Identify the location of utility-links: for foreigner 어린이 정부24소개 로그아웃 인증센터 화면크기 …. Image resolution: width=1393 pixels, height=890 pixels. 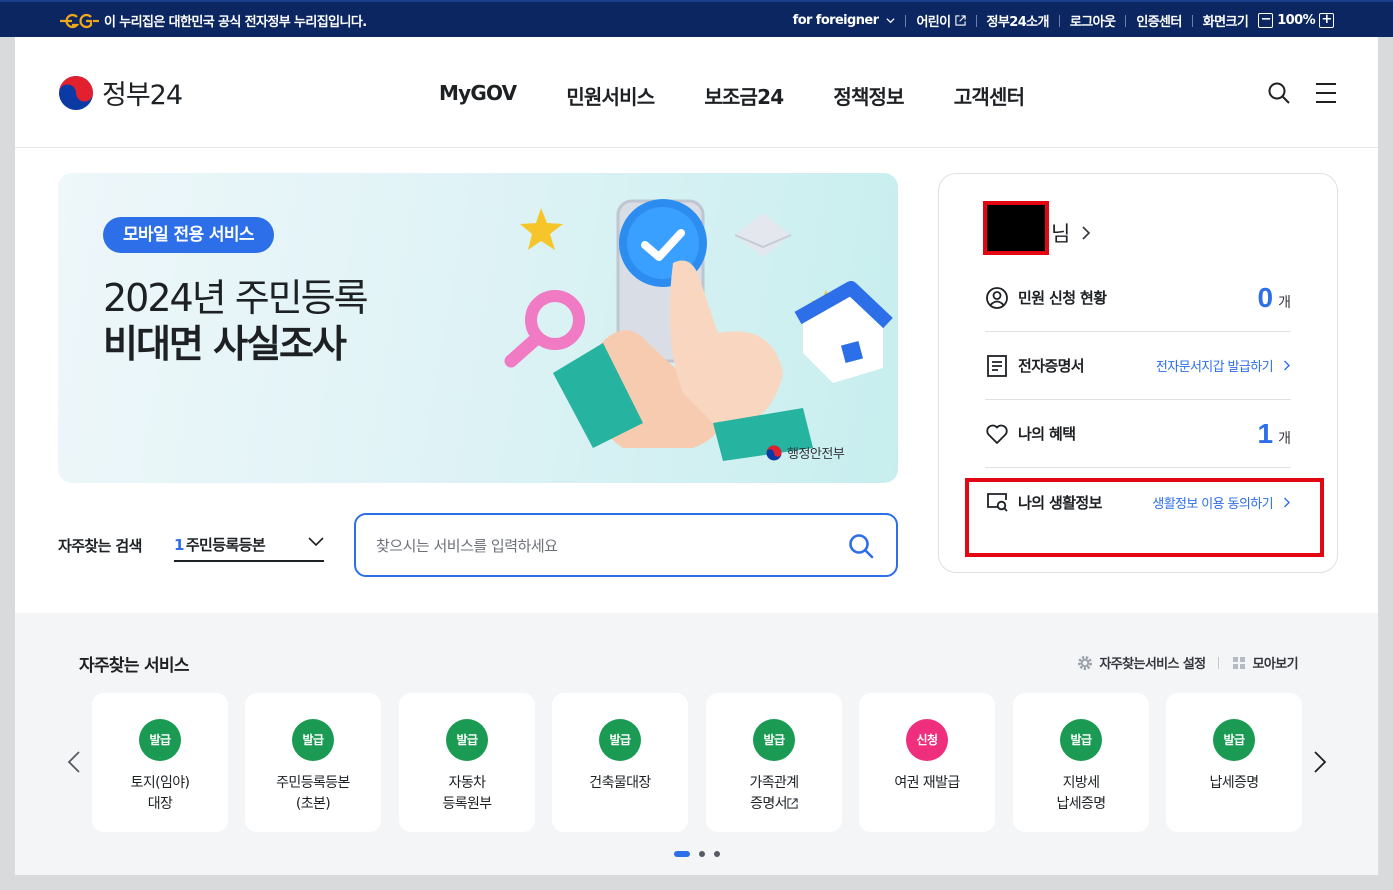
(1065, 20).